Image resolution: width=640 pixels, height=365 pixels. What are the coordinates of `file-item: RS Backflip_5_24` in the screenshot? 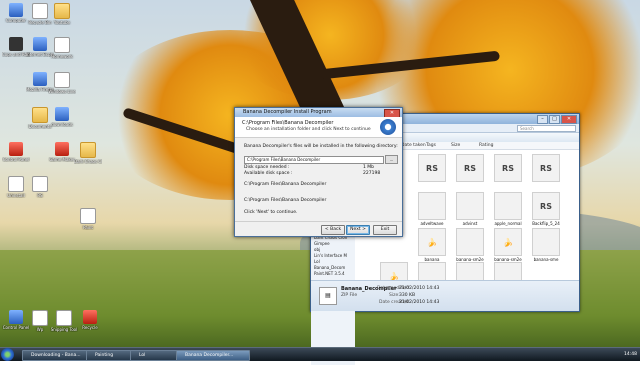 It's located at (546, 209).